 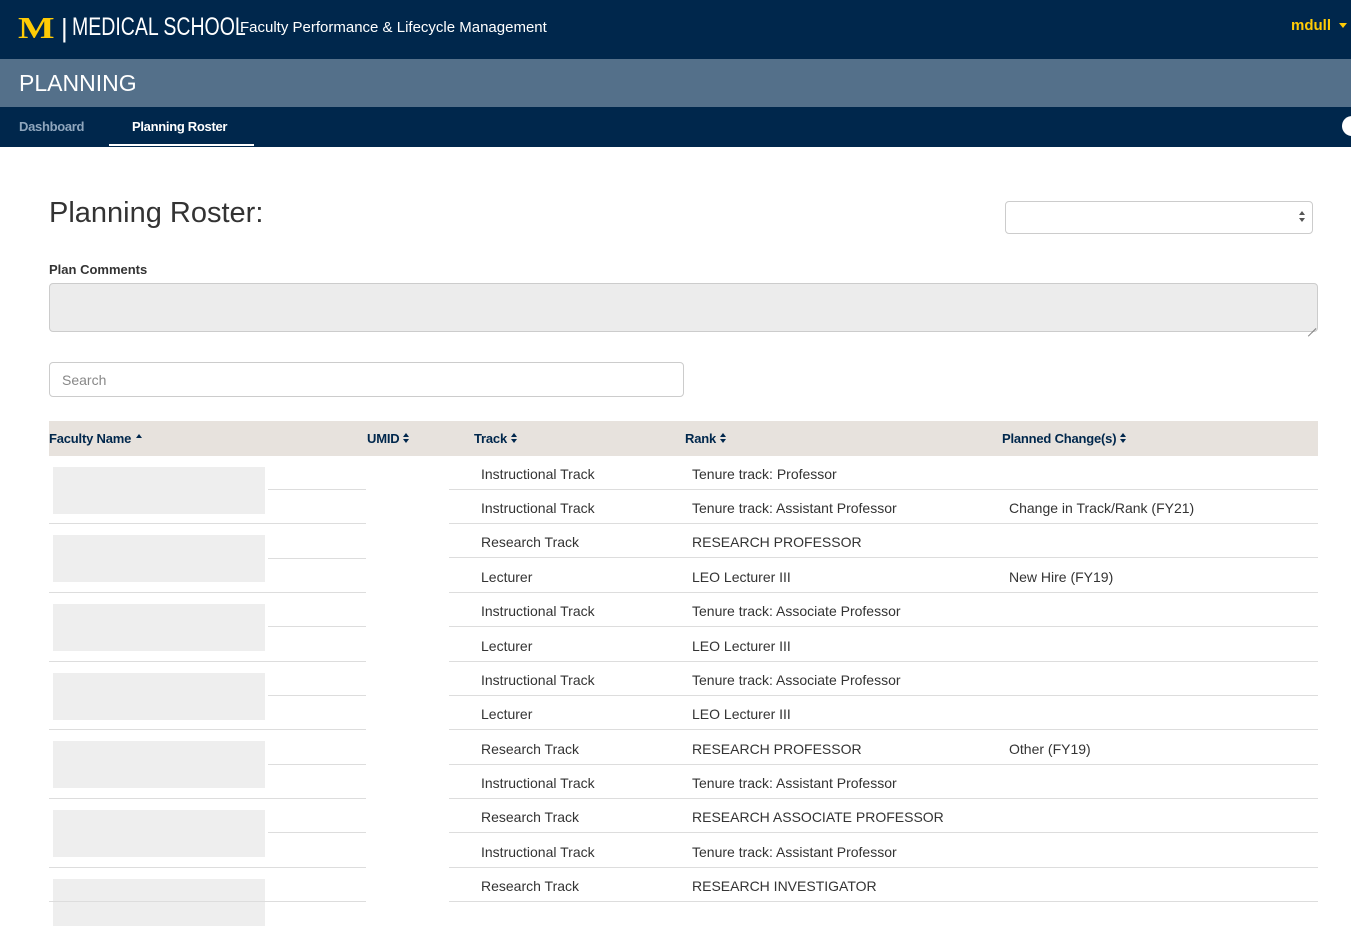 I want to click on caret-down-icon, so click(x=1343, y=25).